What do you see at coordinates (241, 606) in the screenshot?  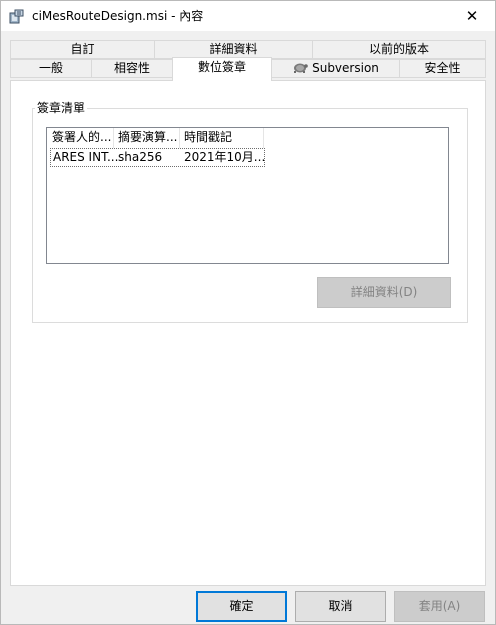 I see `ok-button: 確定` at bounding box center [241, 606].